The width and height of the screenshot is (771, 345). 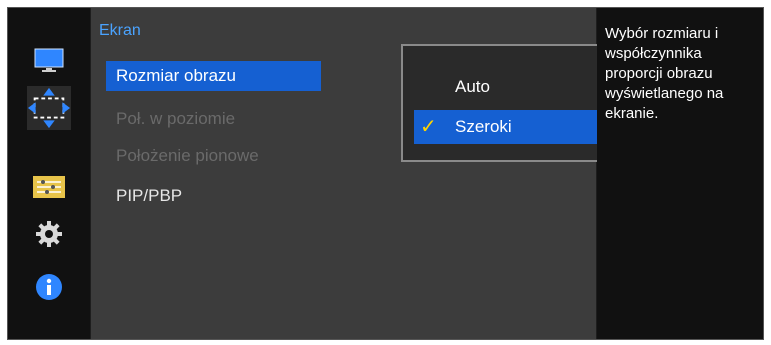 I want to click on menu-item-pip-pbp: PIP/PBP, so click(x=346, y=196).